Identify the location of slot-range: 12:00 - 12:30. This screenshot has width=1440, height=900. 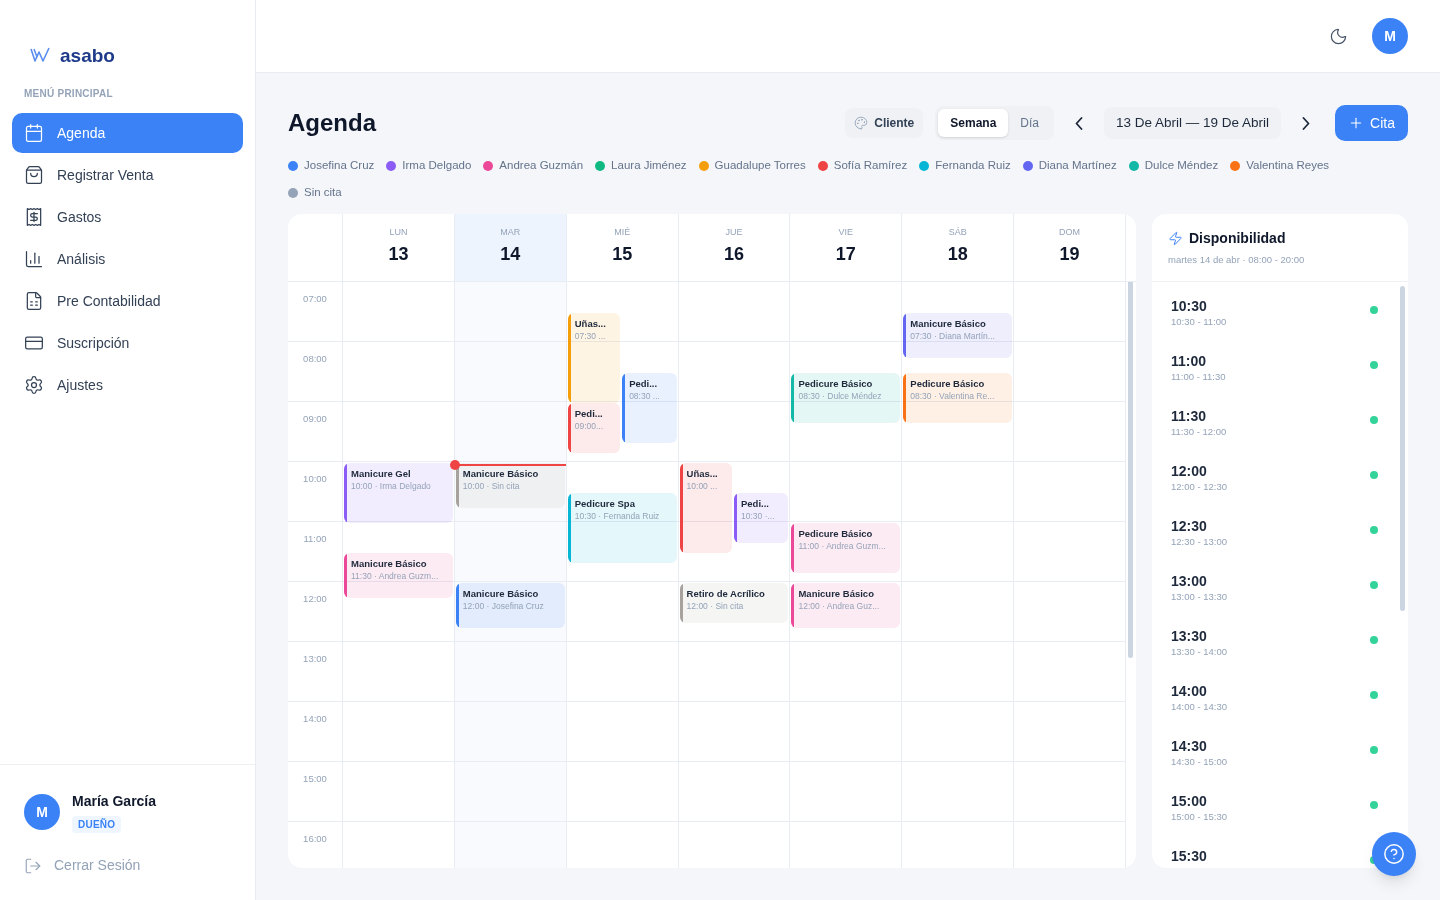
(1199, 486).